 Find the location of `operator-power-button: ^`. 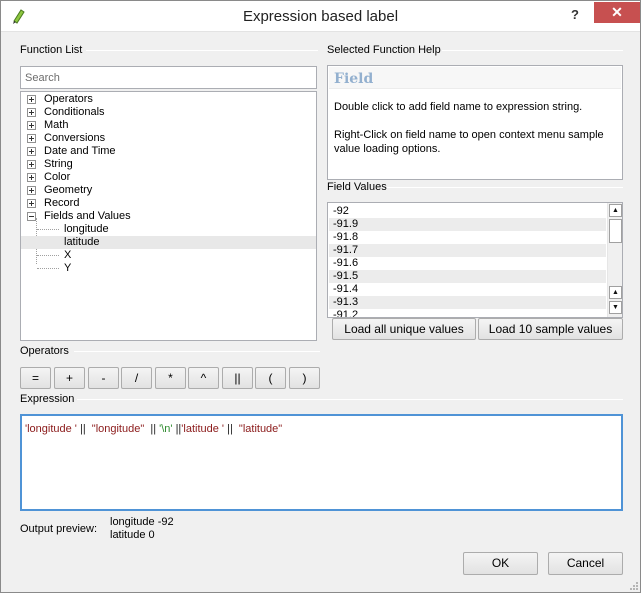

operator-power-button: ^ is located at coordinates (203, 378).